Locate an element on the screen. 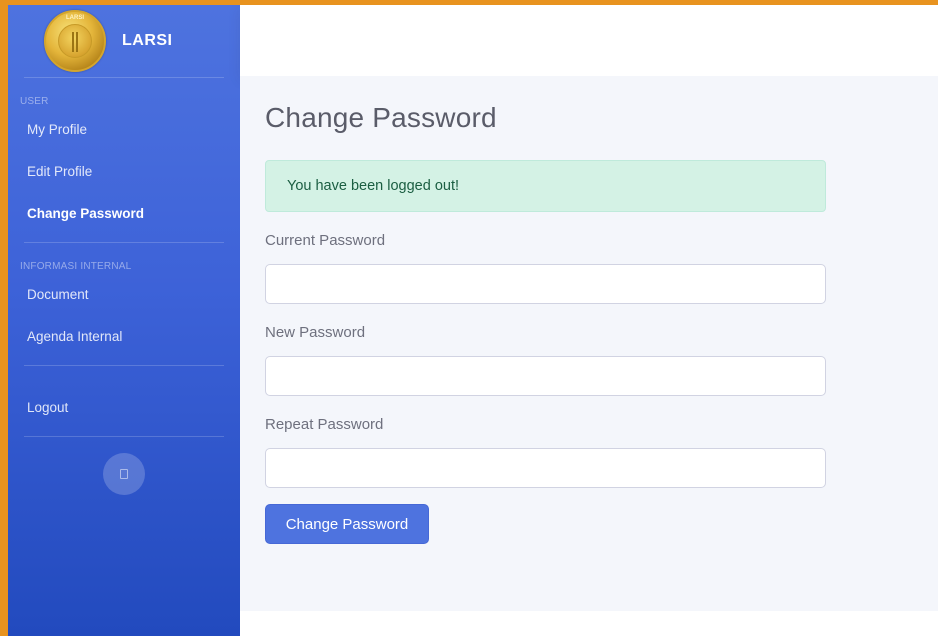  sidebar-heading-informasi-internal: INFORMASI INTERNAL is located at coordinates (76, 266).